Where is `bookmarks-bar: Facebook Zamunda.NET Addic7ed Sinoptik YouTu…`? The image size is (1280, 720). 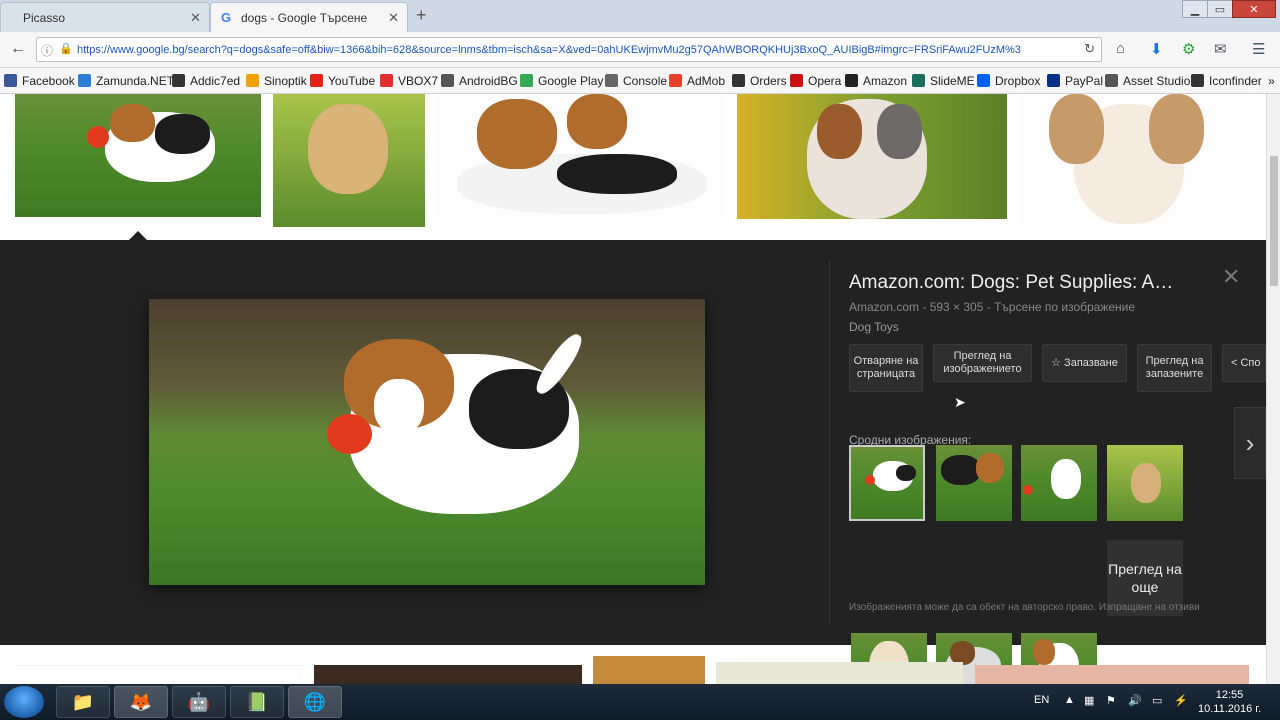
bookmarks-bar: Facebook Zamunda.NET Addic7ed Sinoptik YouTu… is located at coordinates (640, 81).